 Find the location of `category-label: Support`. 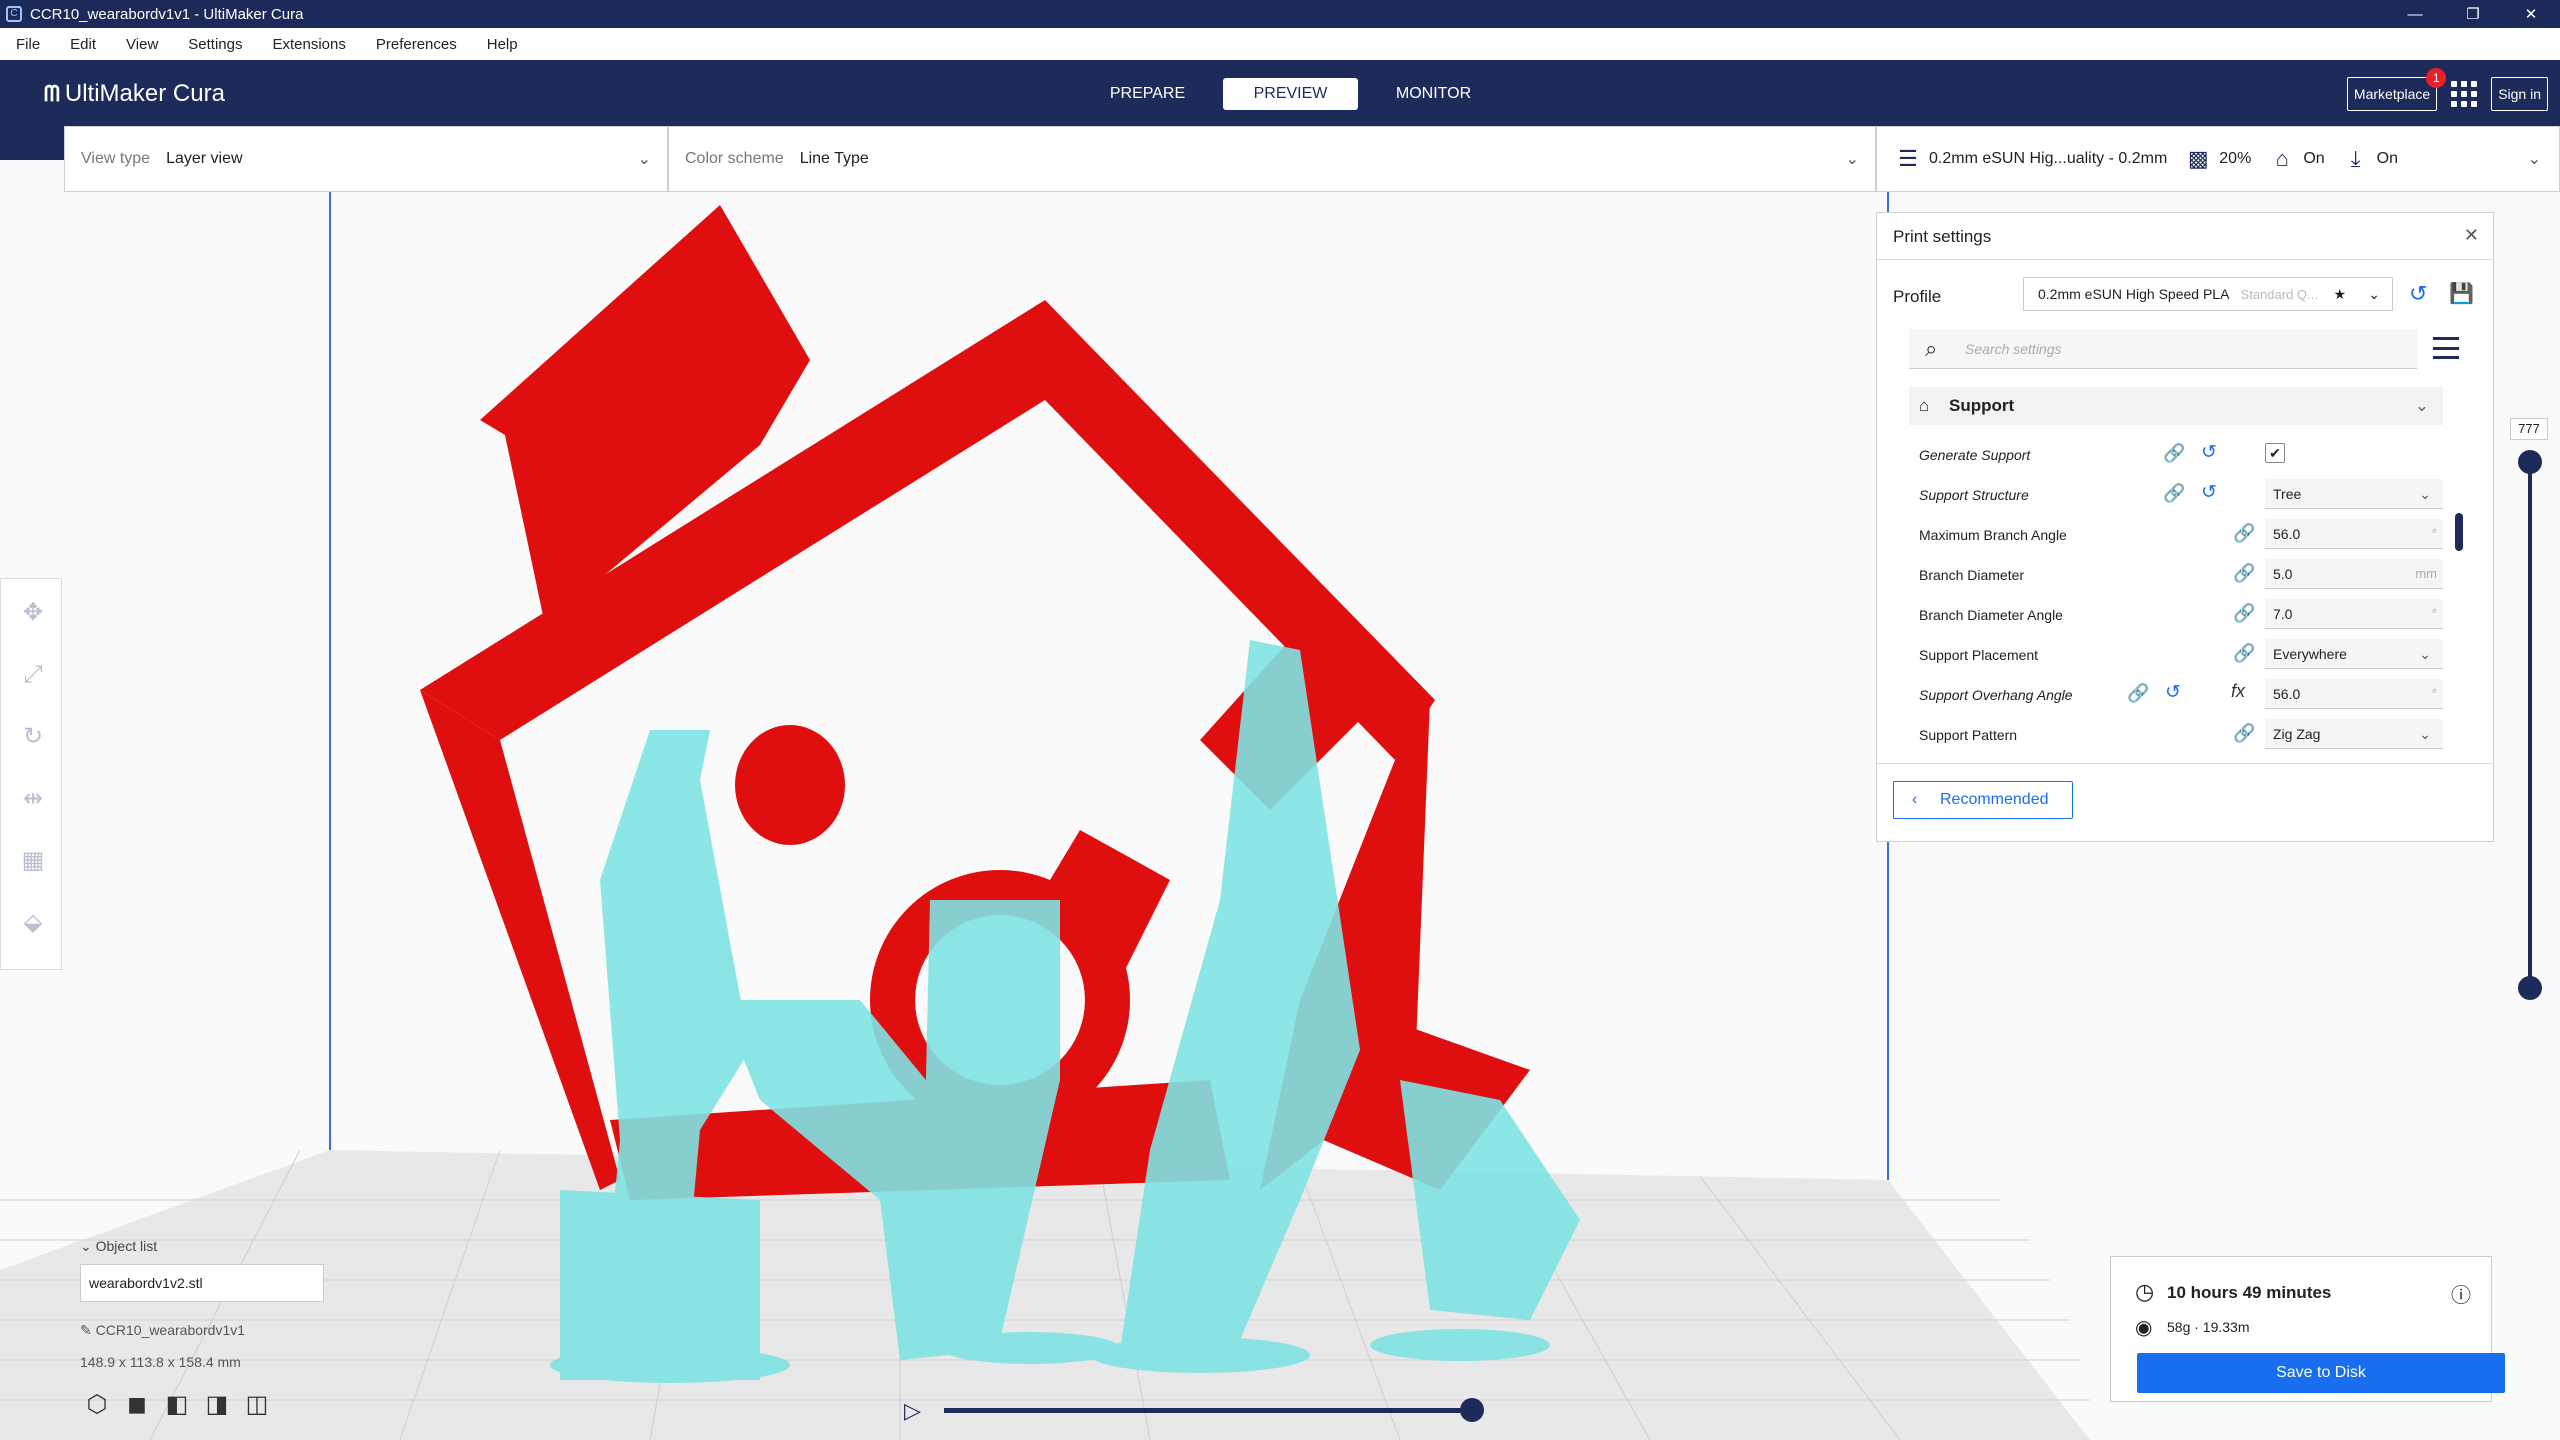

category-label: Support is located at coordinates (1982, 405).